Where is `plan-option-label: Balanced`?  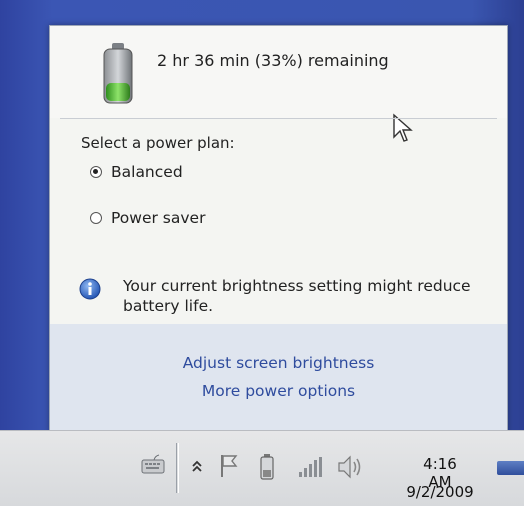
plan-option-label: Balanced is located at coordinates (147, 172).